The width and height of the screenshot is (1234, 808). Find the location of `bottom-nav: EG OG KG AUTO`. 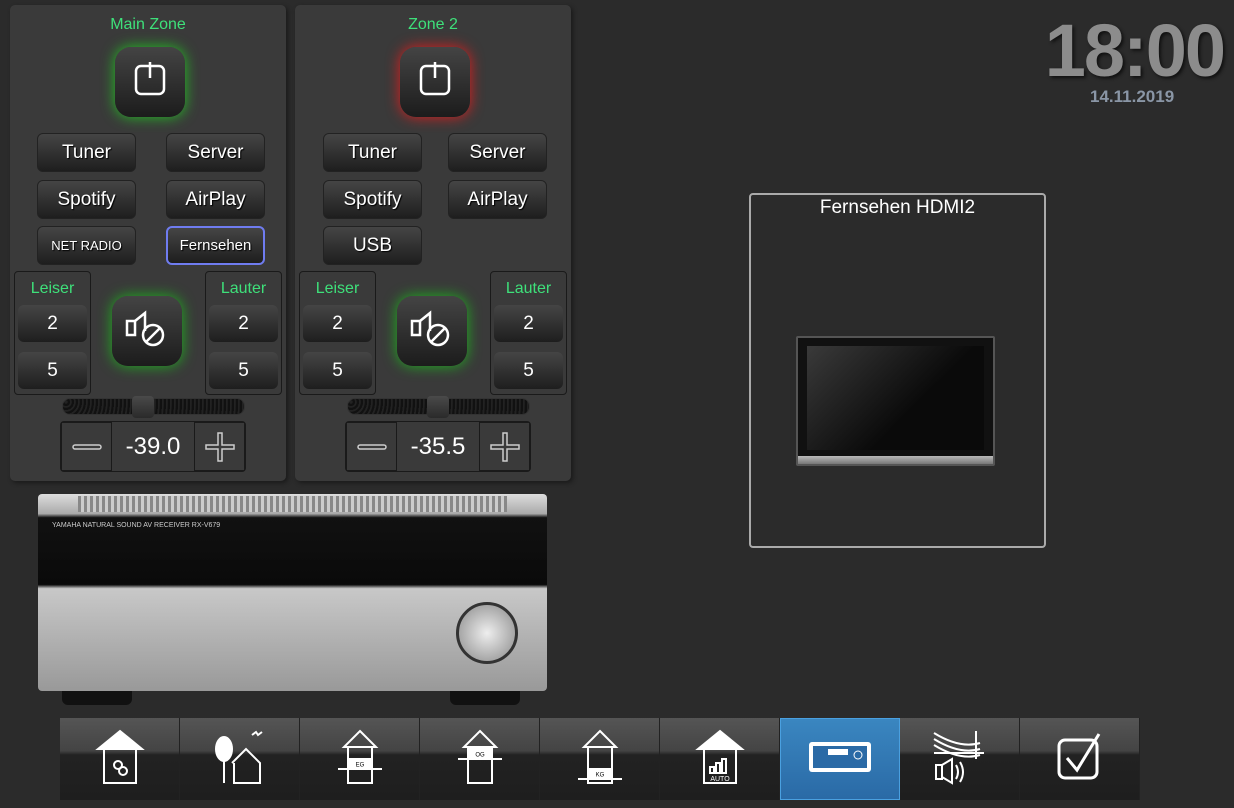

bottom-nav: EG OG KG AUTO is located at coordinates (600, 759).